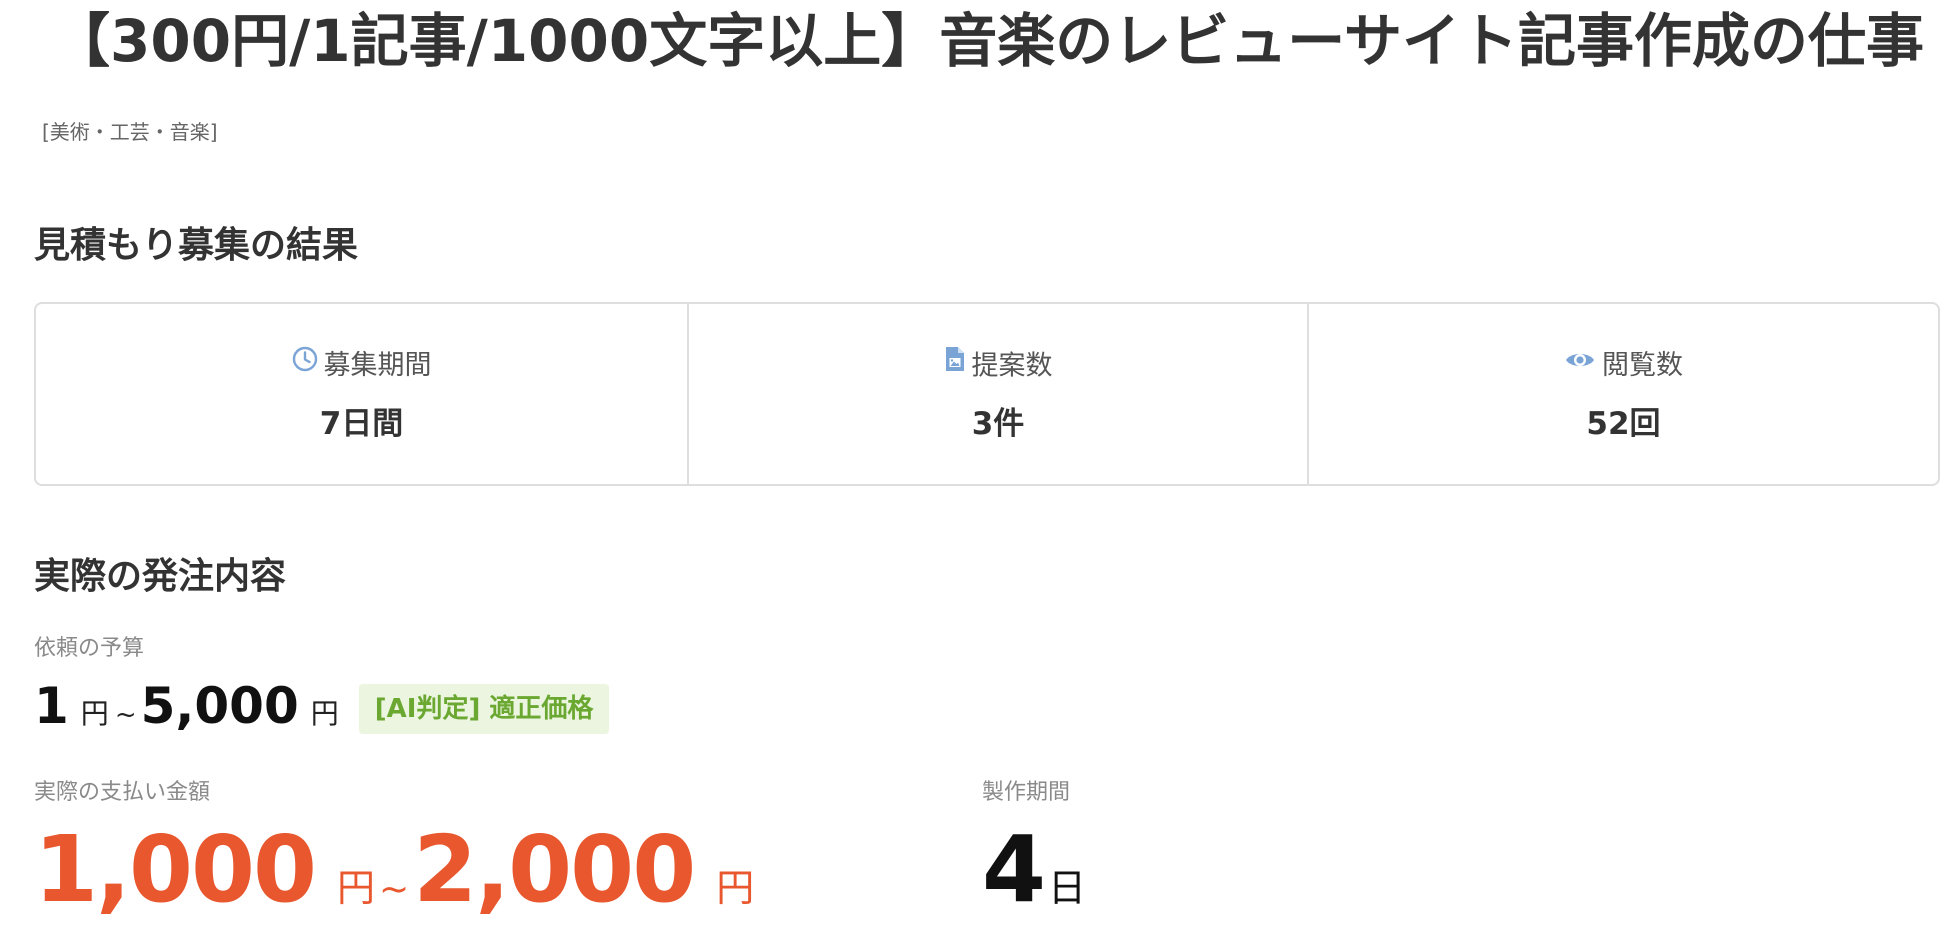  Describe the element at coordinates (94, 713) in the screenshot. I see `budget-min-unit: 円` at that location.